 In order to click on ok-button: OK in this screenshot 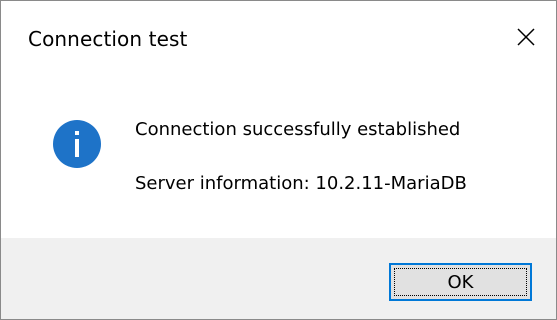, I will do `click(460, 282)`.